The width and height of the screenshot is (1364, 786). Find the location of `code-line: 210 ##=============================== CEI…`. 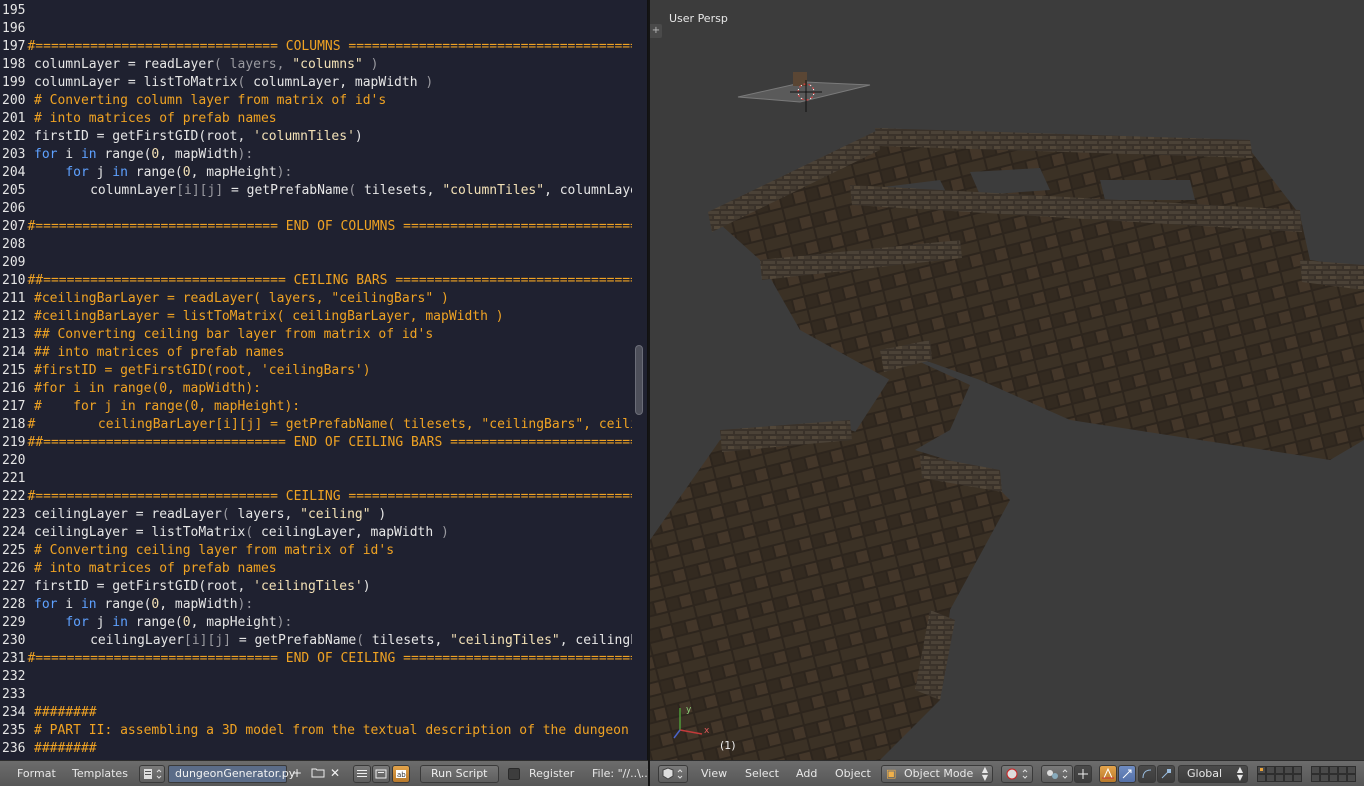

code-line: 210 ##=============================== CEI… is located at coordinates (317, 281).